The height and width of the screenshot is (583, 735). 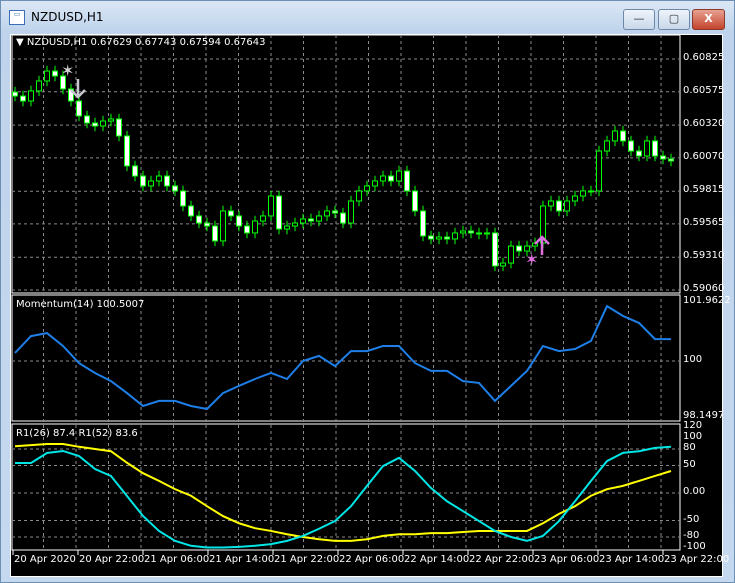 What do you see at coordinates (704, 256) in the screenshot?
I see `price-label: 0.59310` at bounding box center [704, 256].